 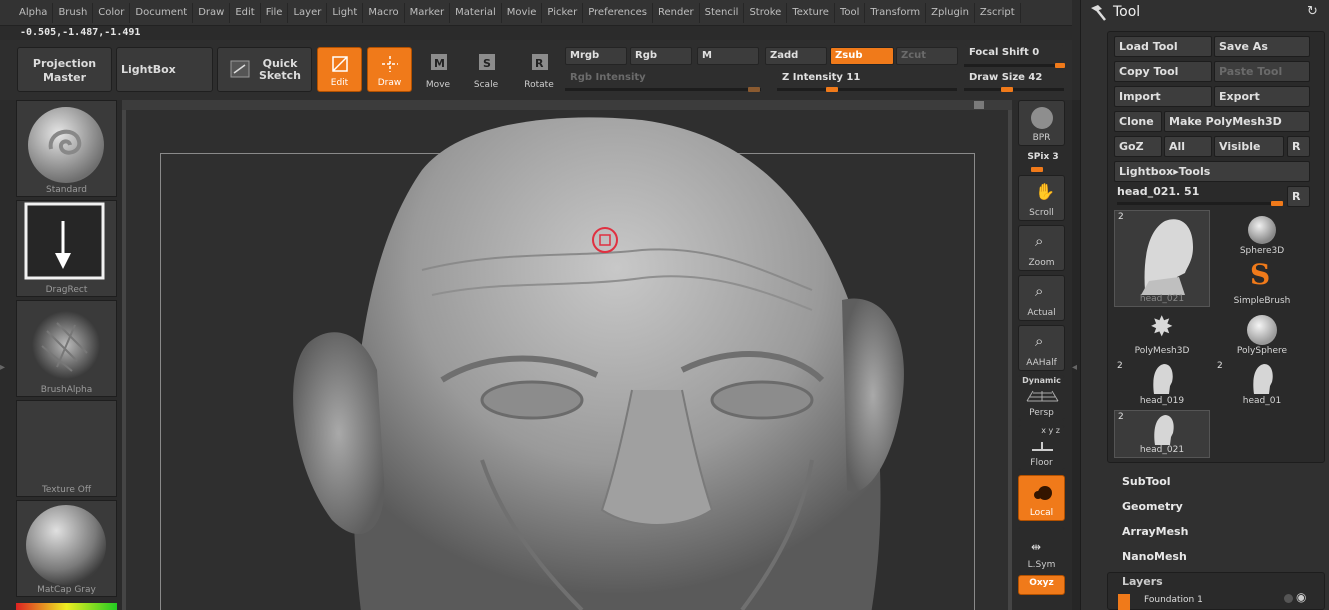 What do you see at coordinates (1262, 96) in the screenshot?
I see `export-button: Export` at bounding box center [1262, 96].